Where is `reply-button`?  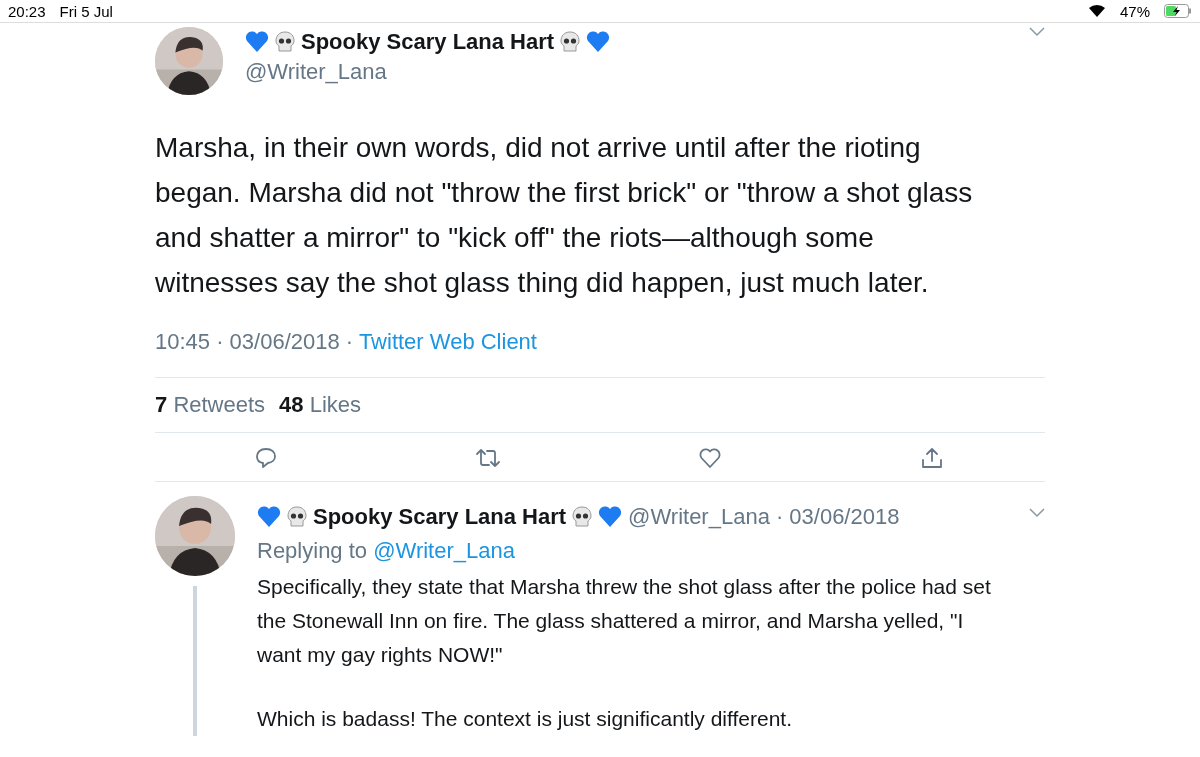
reply-button is located at coordinates (266, 458).